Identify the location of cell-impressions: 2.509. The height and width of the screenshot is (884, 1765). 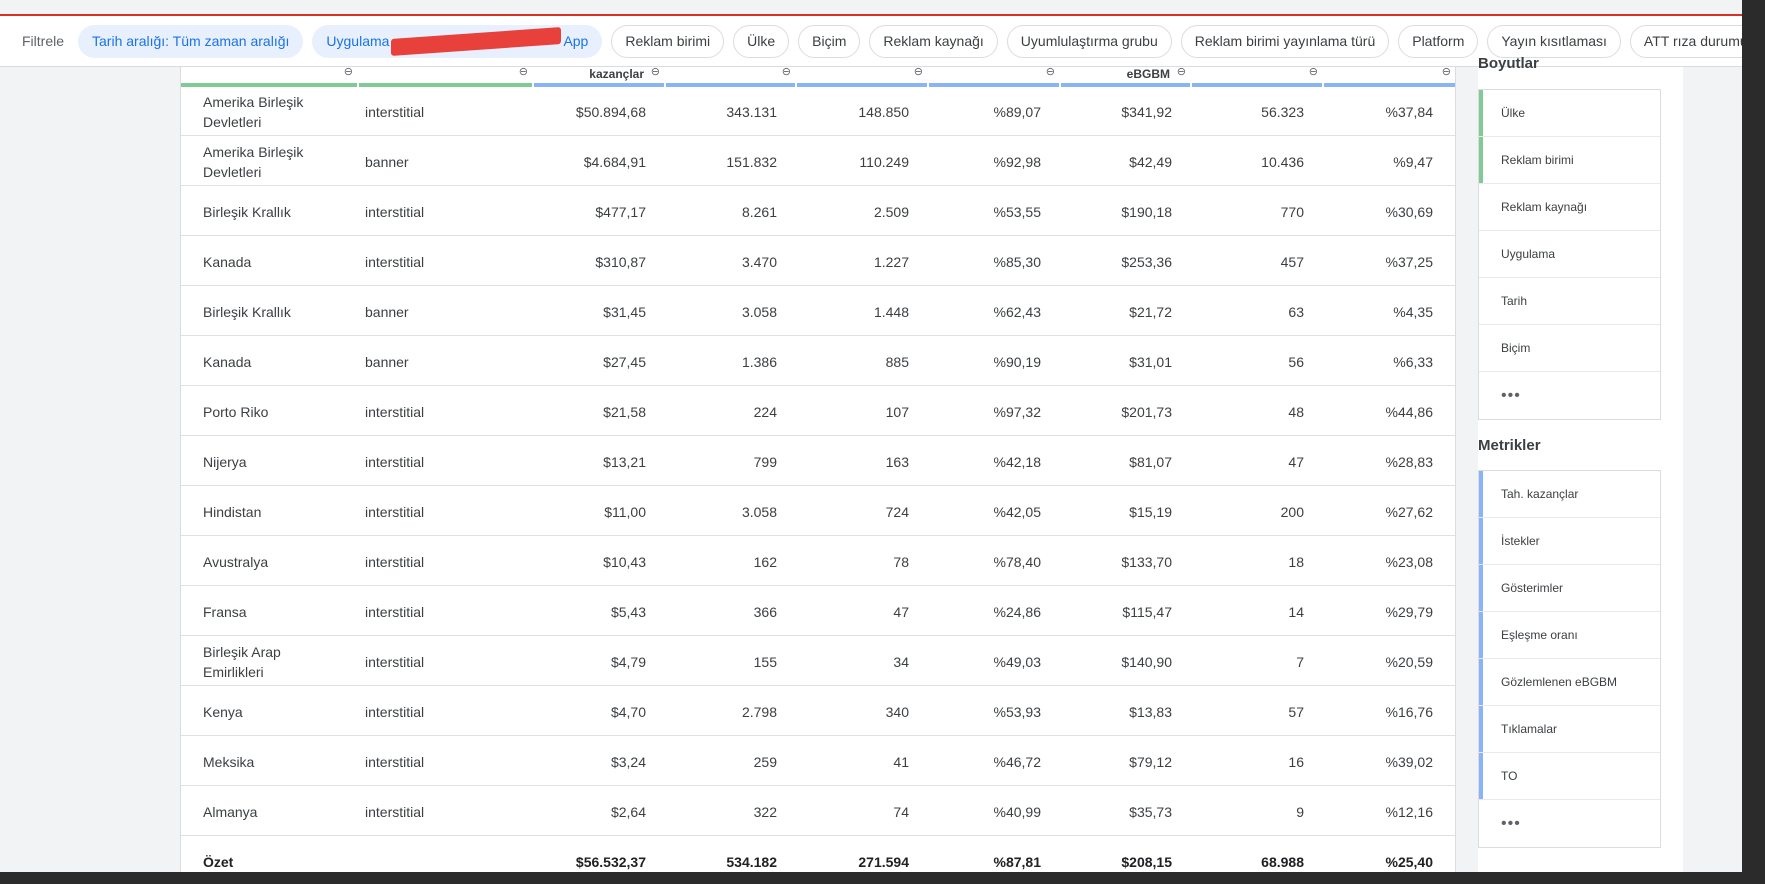
(862, 211).